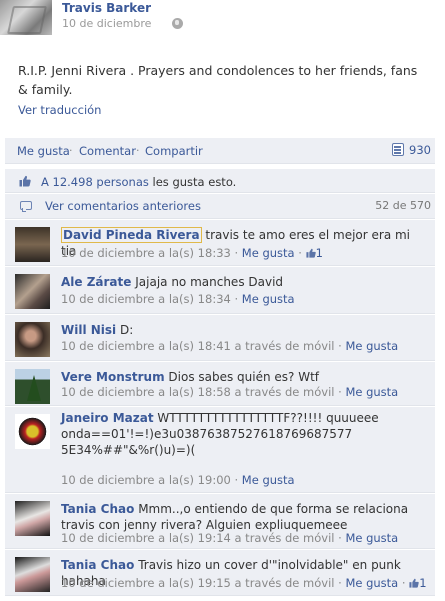  Describe the element at coordinates (192, 182) in the screenshot. I see `likes-suffix: les gusta esto.` at that location.